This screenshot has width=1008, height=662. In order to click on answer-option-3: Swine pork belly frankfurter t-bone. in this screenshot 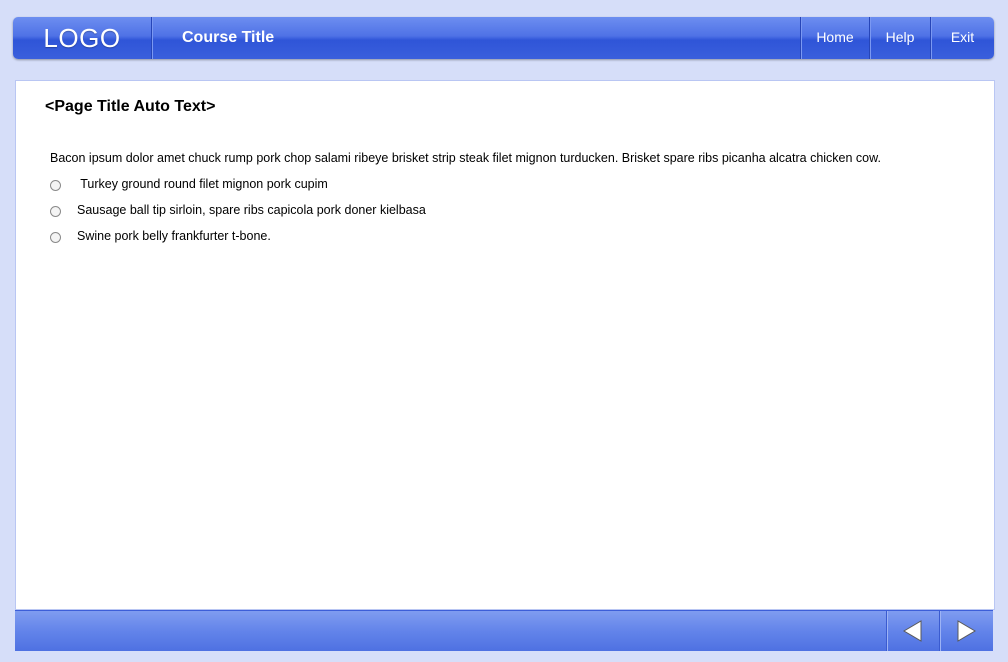, I will do `click(160, 236)`.